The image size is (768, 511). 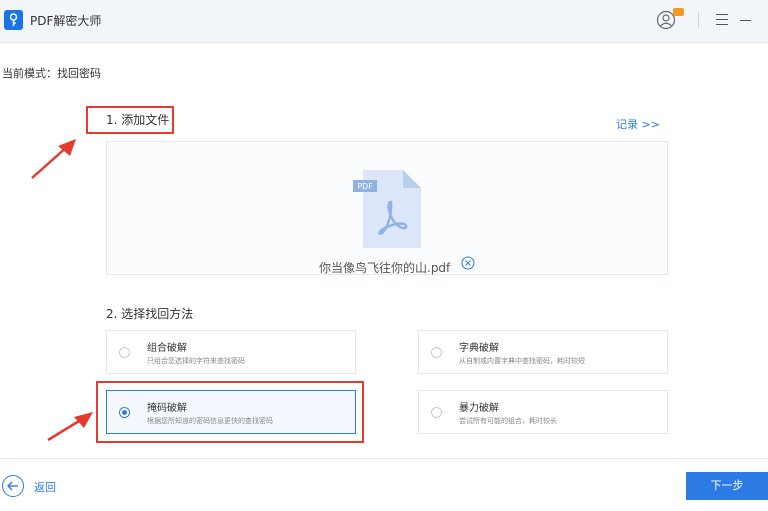 What do you see at coordinates (508, 421) in the screenshot?
I see `option-description: 尝试所有可能的组合，耗时较长` at bounding box center [508, 421].